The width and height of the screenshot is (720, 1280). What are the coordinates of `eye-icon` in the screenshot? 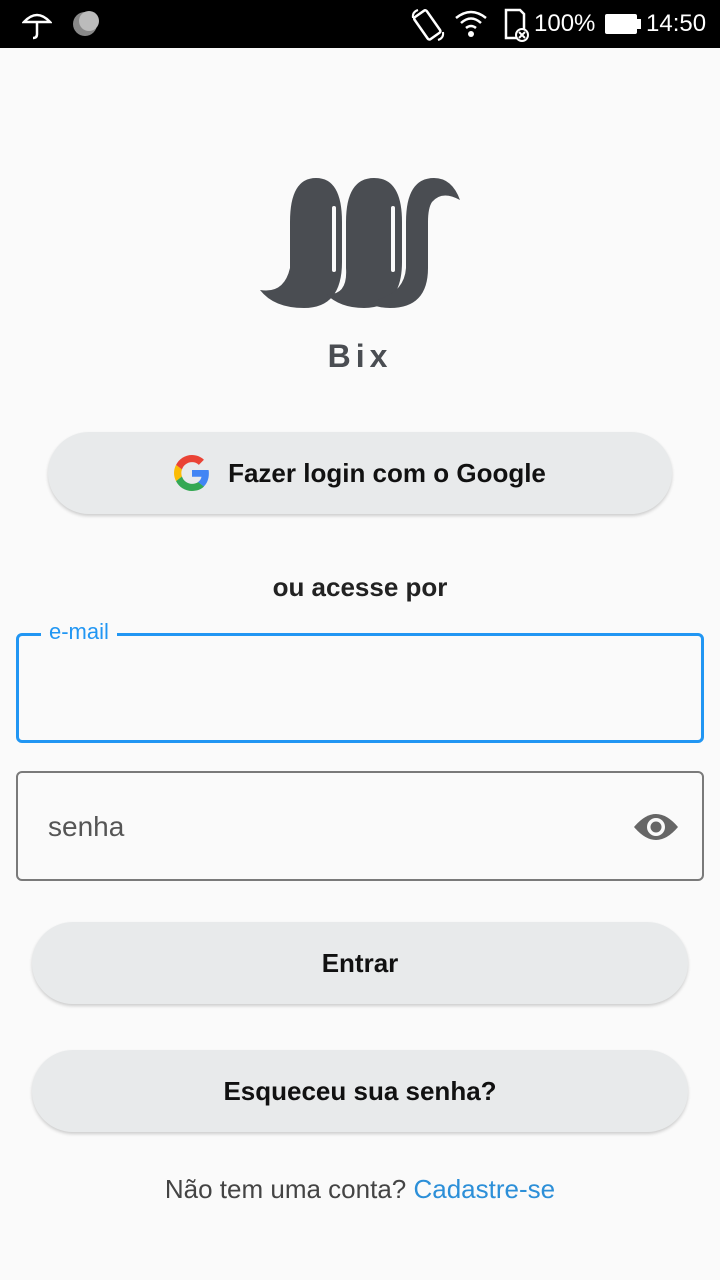 It's located at (656, 827).